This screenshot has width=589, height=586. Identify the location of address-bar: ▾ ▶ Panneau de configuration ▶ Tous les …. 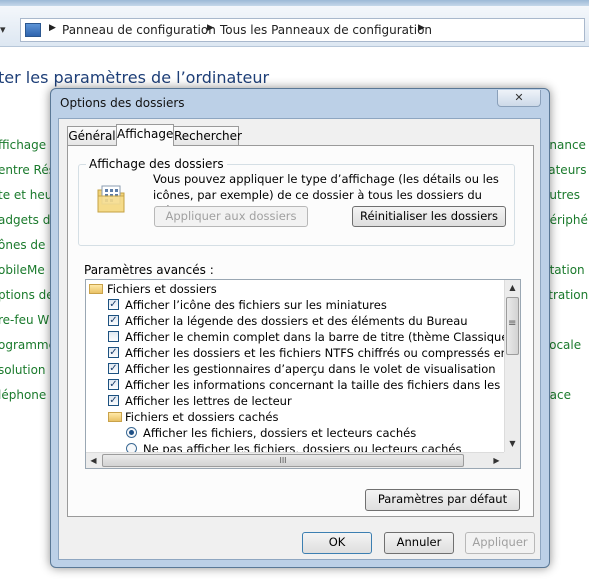
(294, 26).